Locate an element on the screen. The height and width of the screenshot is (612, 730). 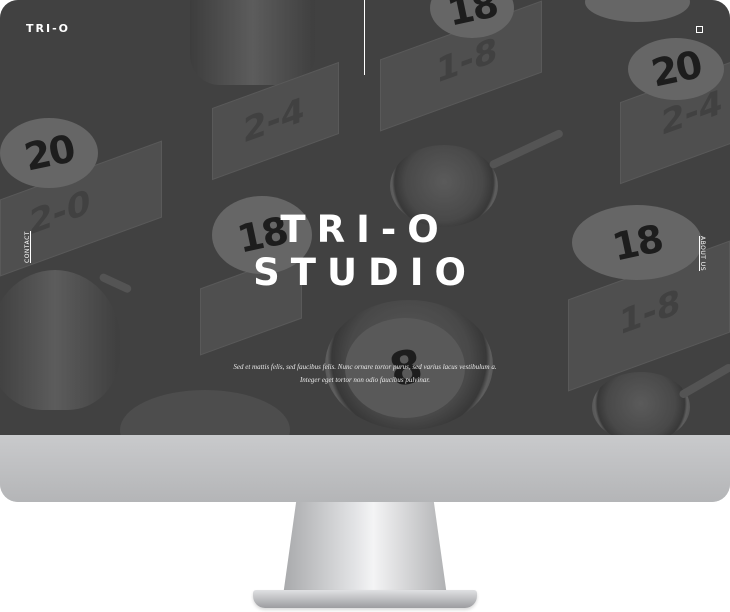
site-logo: TRI-O is located at coordinates (48, 28).